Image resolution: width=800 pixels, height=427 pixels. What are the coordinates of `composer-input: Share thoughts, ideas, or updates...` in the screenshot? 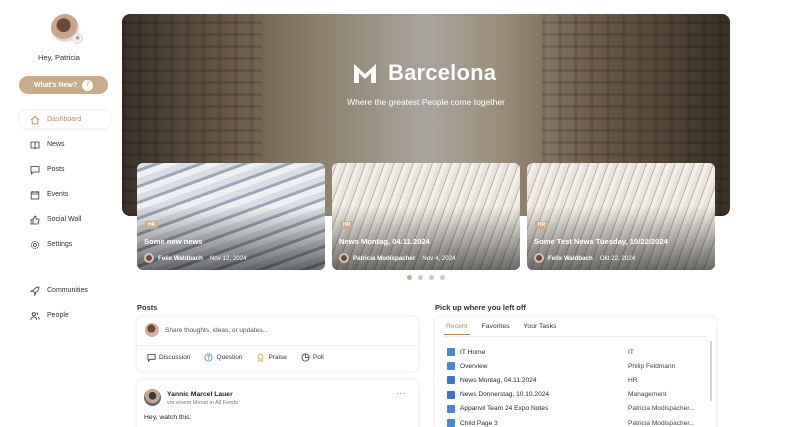 It's located at (216, 330).